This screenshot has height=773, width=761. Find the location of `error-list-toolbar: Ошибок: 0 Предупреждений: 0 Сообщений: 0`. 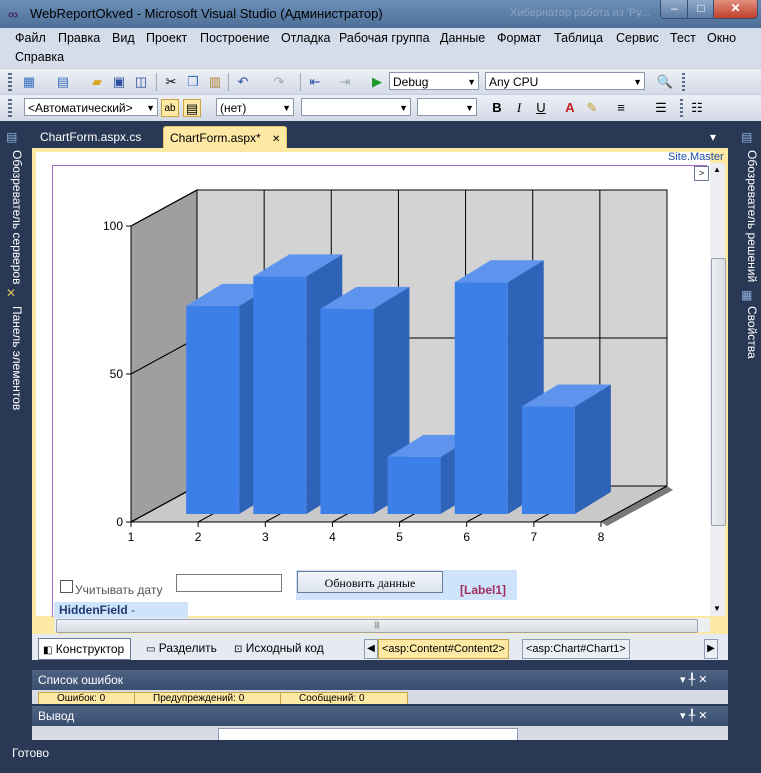

error-list-toolbar: Ошибок: 0 Предупреждений: 0 Сообщений: 0 is located at coordinates (380, 697).